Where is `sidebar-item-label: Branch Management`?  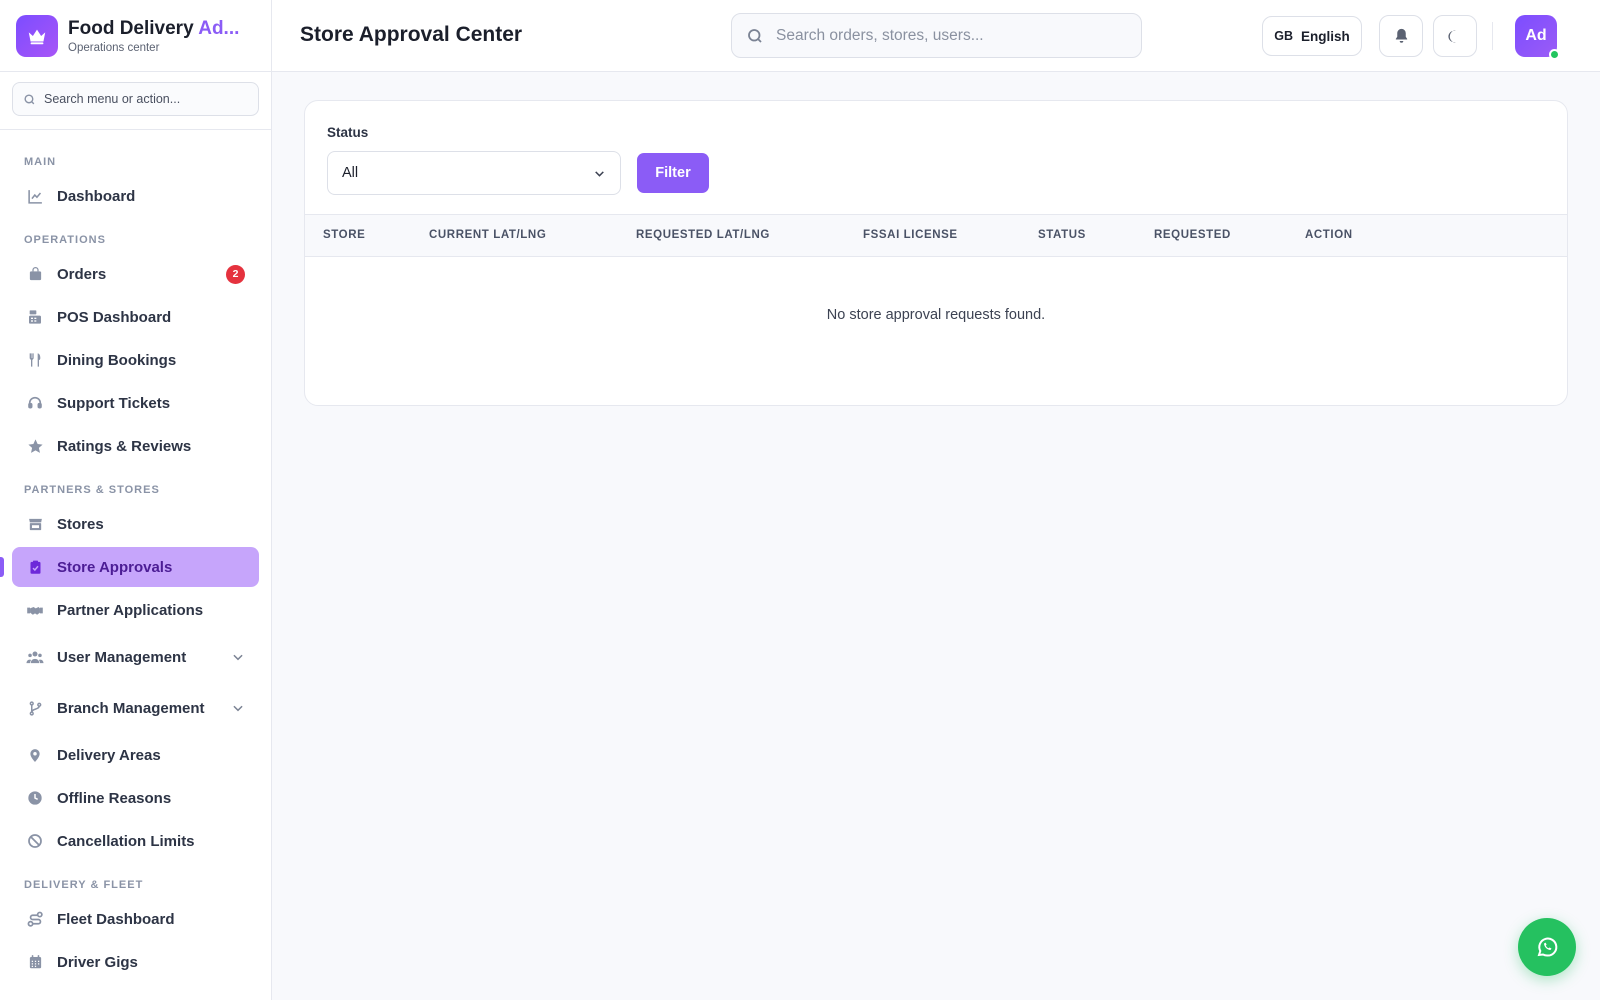 sidebar-item-label: Branch Management is located at coordinates (131, 708).